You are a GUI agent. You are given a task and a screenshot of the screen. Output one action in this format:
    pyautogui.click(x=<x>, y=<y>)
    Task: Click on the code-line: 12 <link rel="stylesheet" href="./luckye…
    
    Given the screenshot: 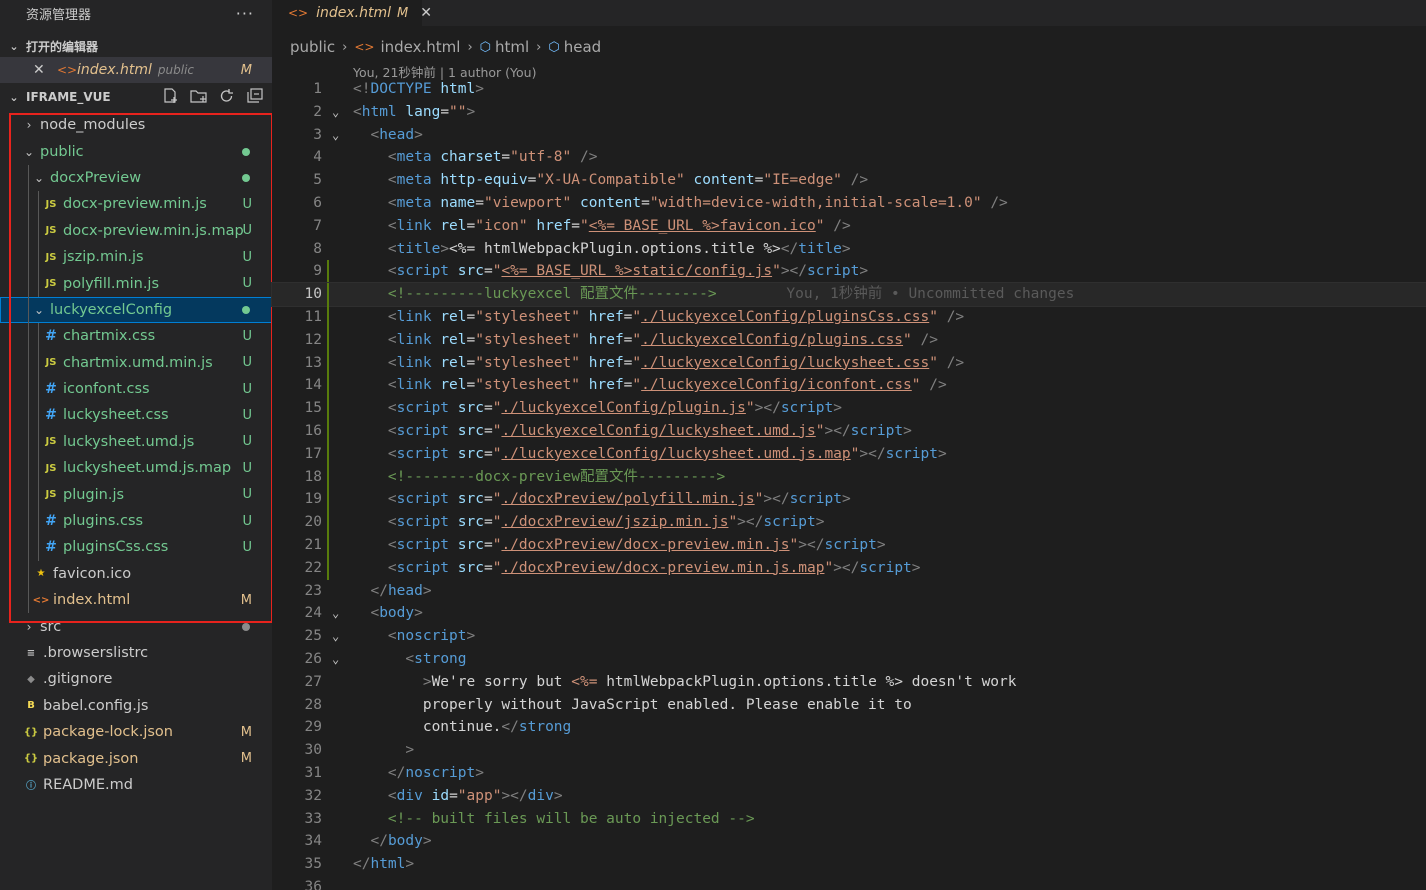 What is the action you would take?
    pyautogui.click(x=849, y=340)
    